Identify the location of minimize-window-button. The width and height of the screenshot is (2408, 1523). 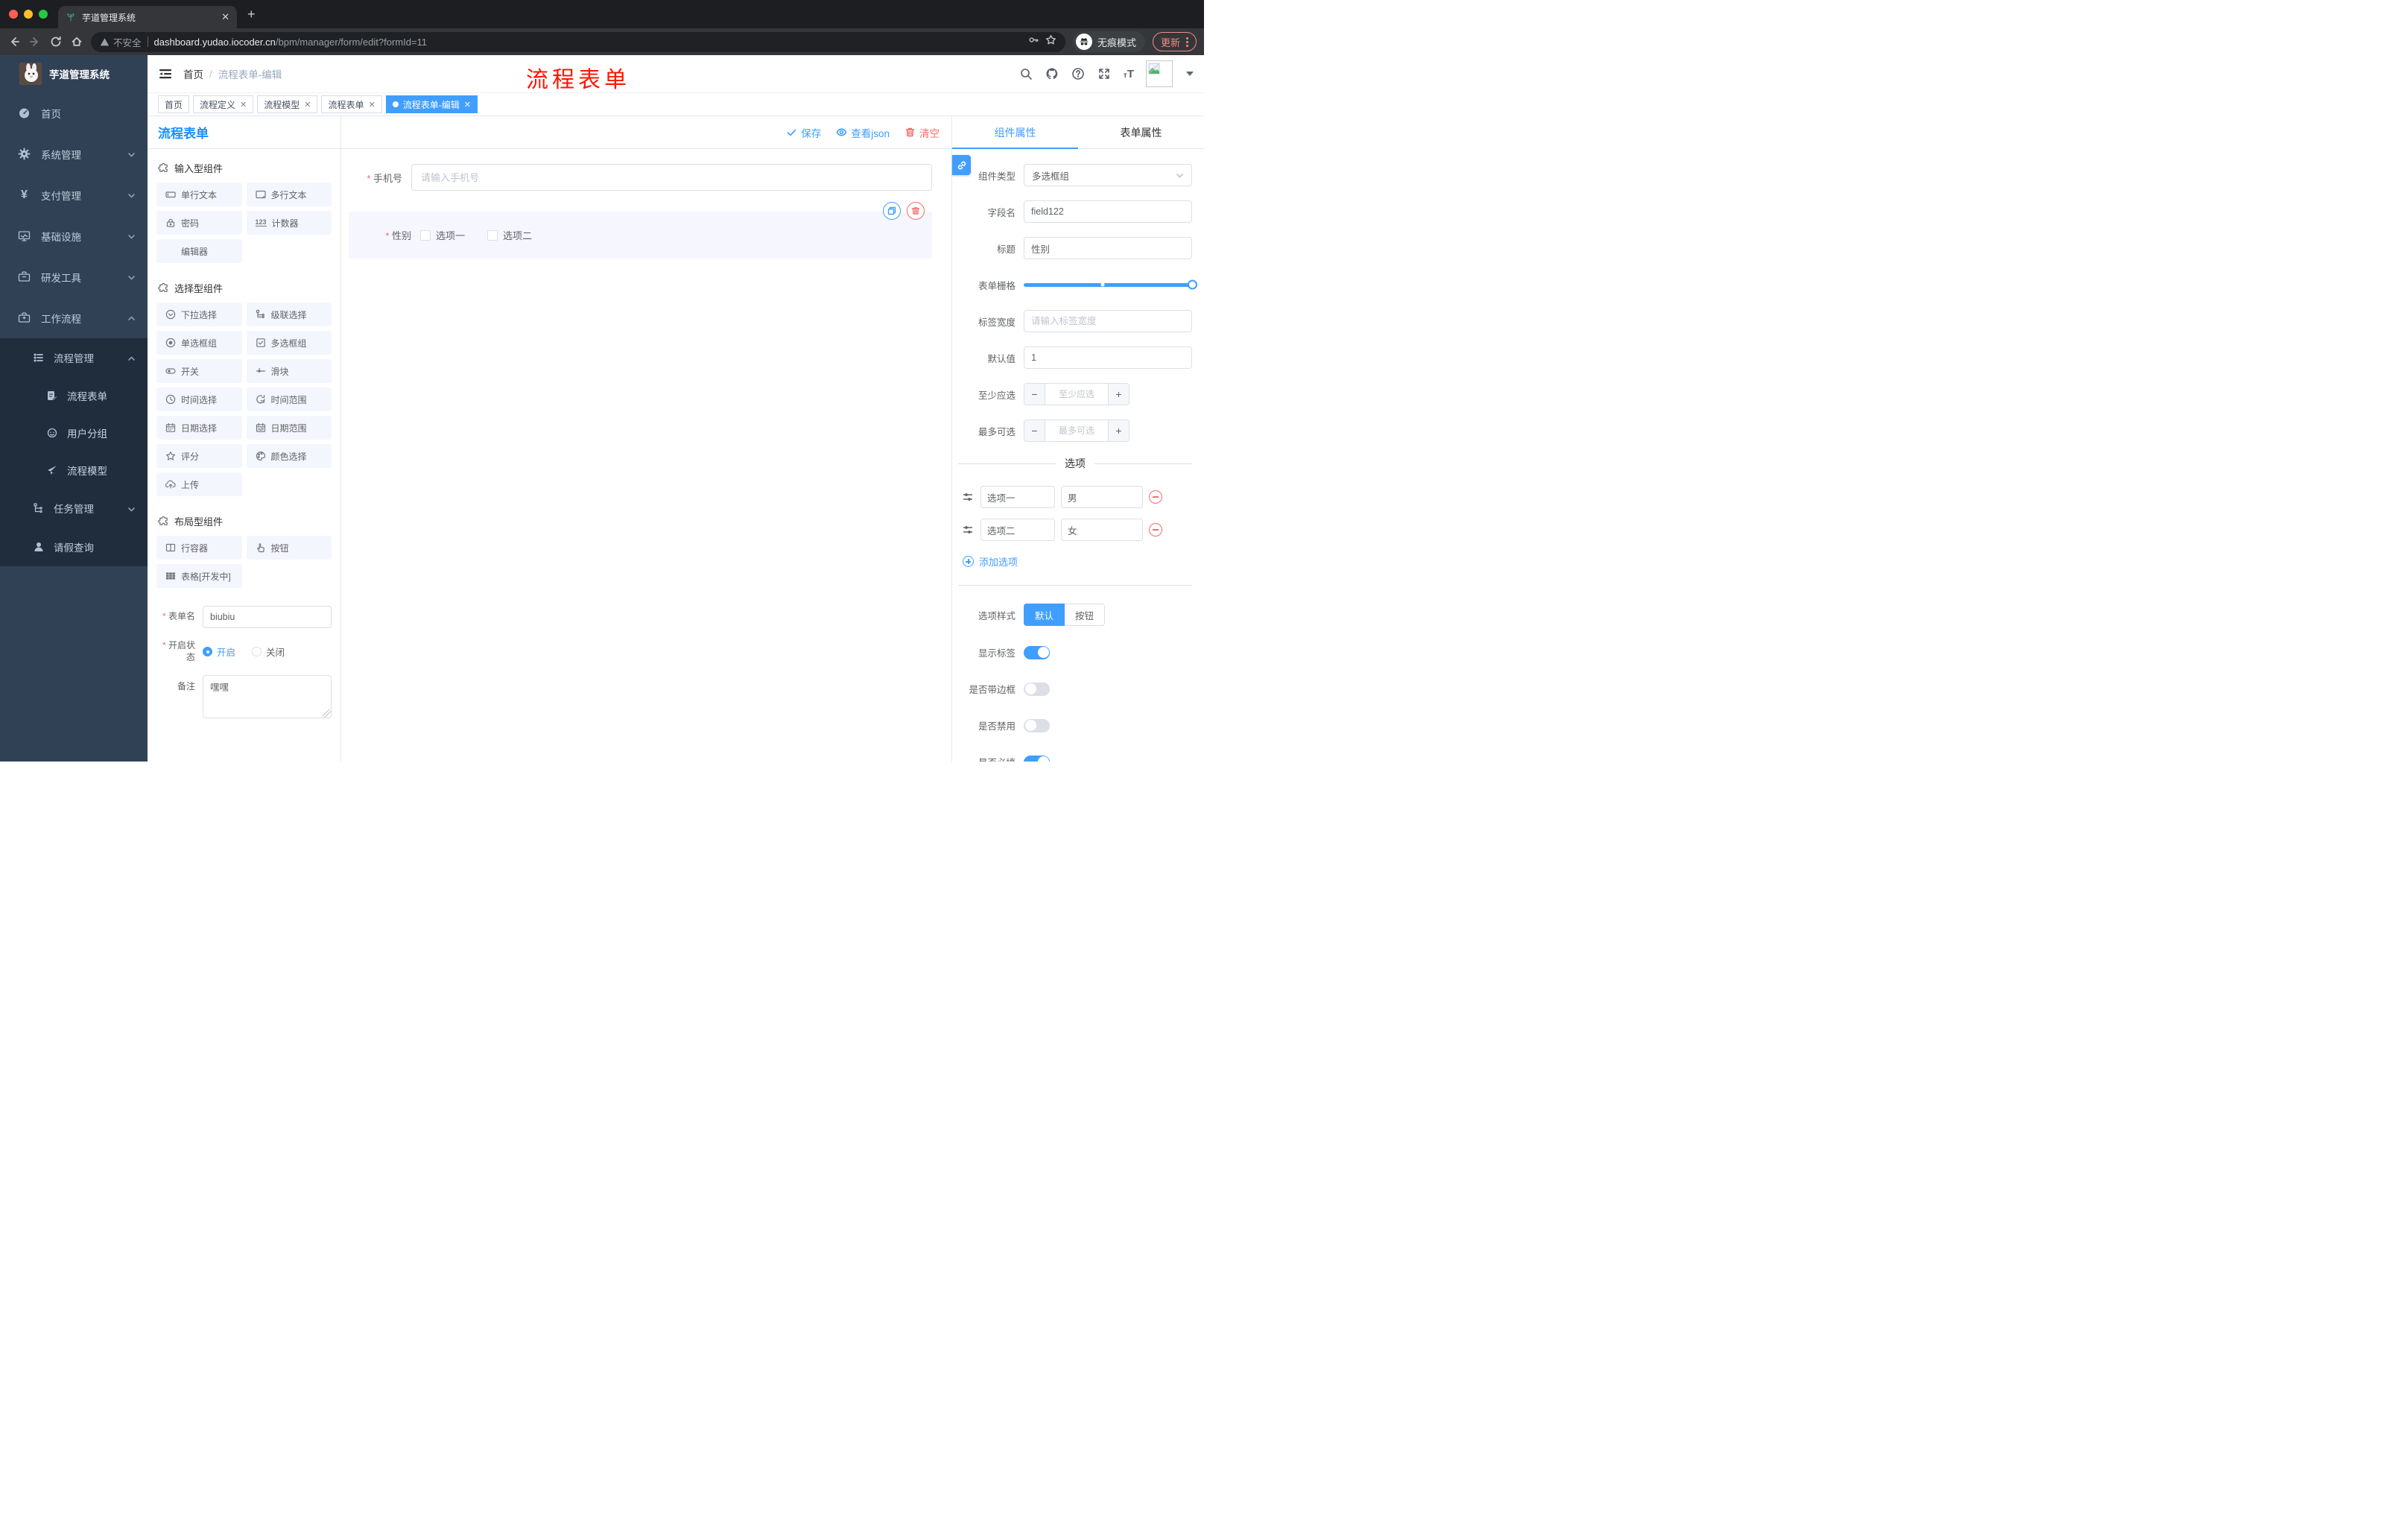
(28, 15).